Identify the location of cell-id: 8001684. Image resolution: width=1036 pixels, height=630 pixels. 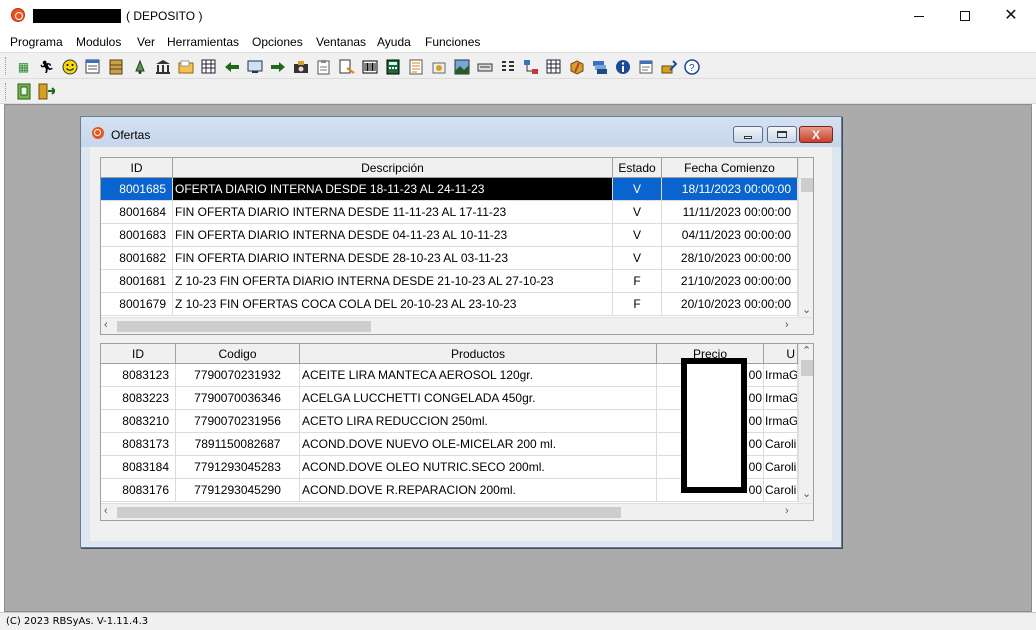
(137, 212).